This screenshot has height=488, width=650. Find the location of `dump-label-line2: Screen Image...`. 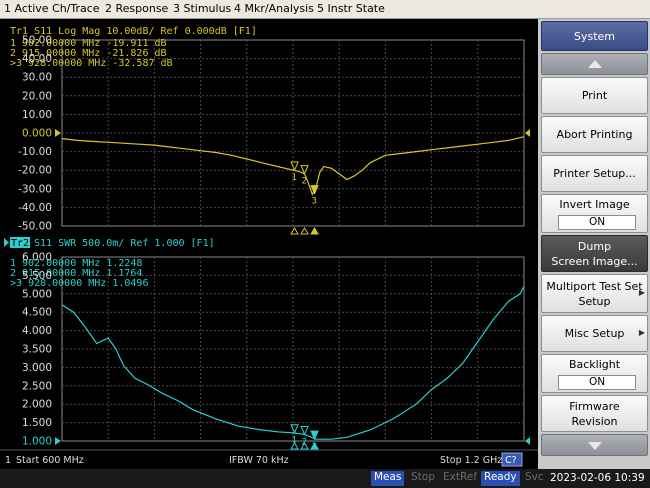

dump-label-line2: Screen Image... is located at coordinates (594, 261).